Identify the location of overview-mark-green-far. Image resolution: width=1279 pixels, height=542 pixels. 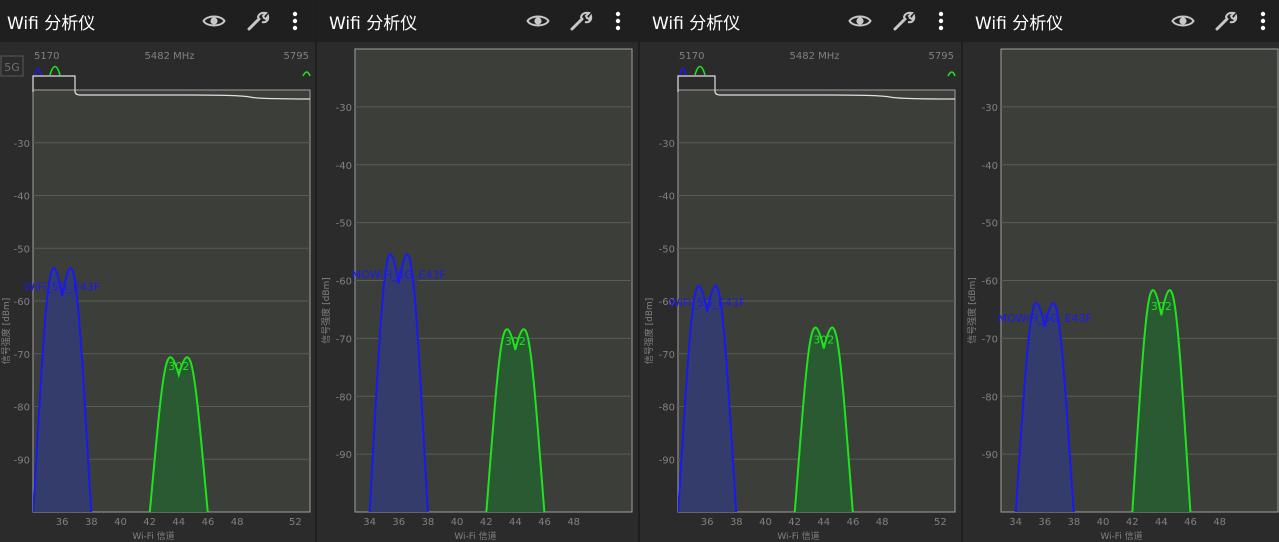
(306, 74).